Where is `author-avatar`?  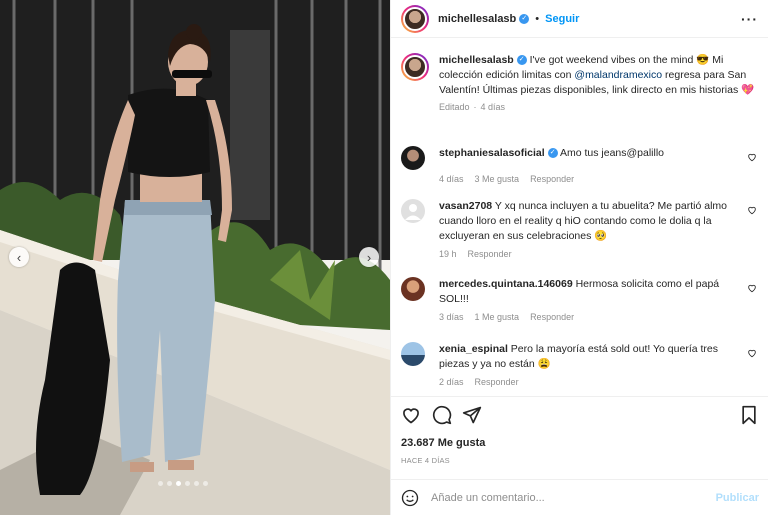
author-avatar is located at coordinates (415, 18).